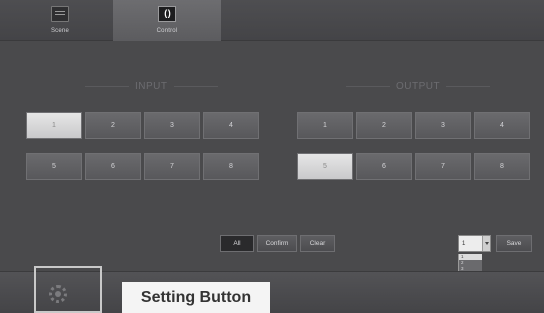  Describe the element at coordinates (231, 125) in the screenshot. I see `input-button-4: 4` at that location.